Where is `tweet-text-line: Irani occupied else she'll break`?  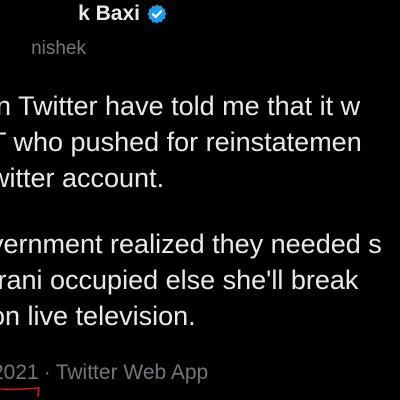
tweet-text-line: Irani occupied else she'll break is located at coordinates (179, 280).